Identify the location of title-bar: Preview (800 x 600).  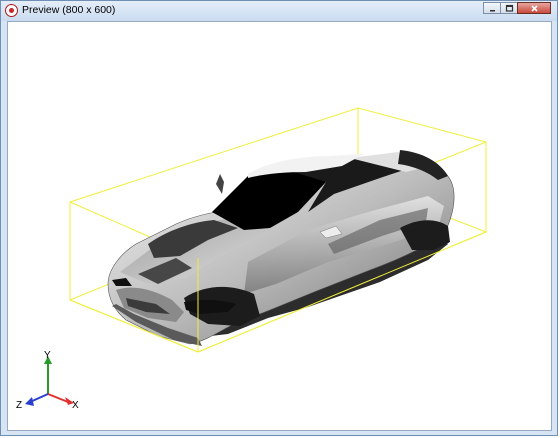
(279, 11).